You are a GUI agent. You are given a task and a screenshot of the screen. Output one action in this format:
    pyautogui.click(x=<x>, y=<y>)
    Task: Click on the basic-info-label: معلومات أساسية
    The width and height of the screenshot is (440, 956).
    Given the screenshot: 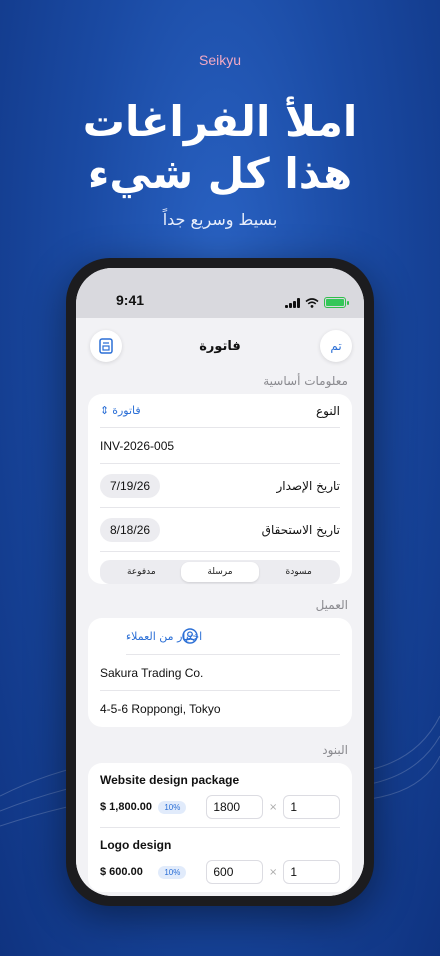 What is the action you would take?
    pyautogui.click(x=305, y=381)
    